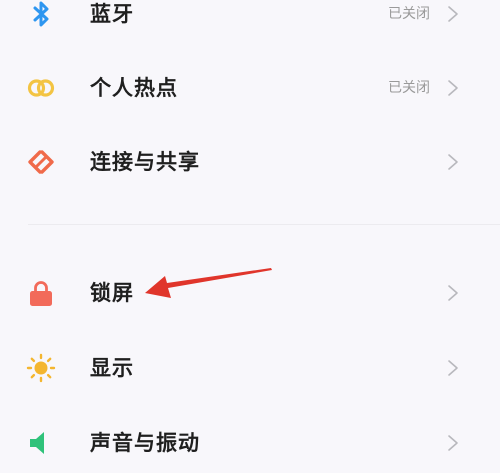 This screenshot has width=500, height=473. What do you see at coordinates (134, 88) in the screenshot?
I see `settings-item-label: 个人热点` at bounding box center [134, 88].